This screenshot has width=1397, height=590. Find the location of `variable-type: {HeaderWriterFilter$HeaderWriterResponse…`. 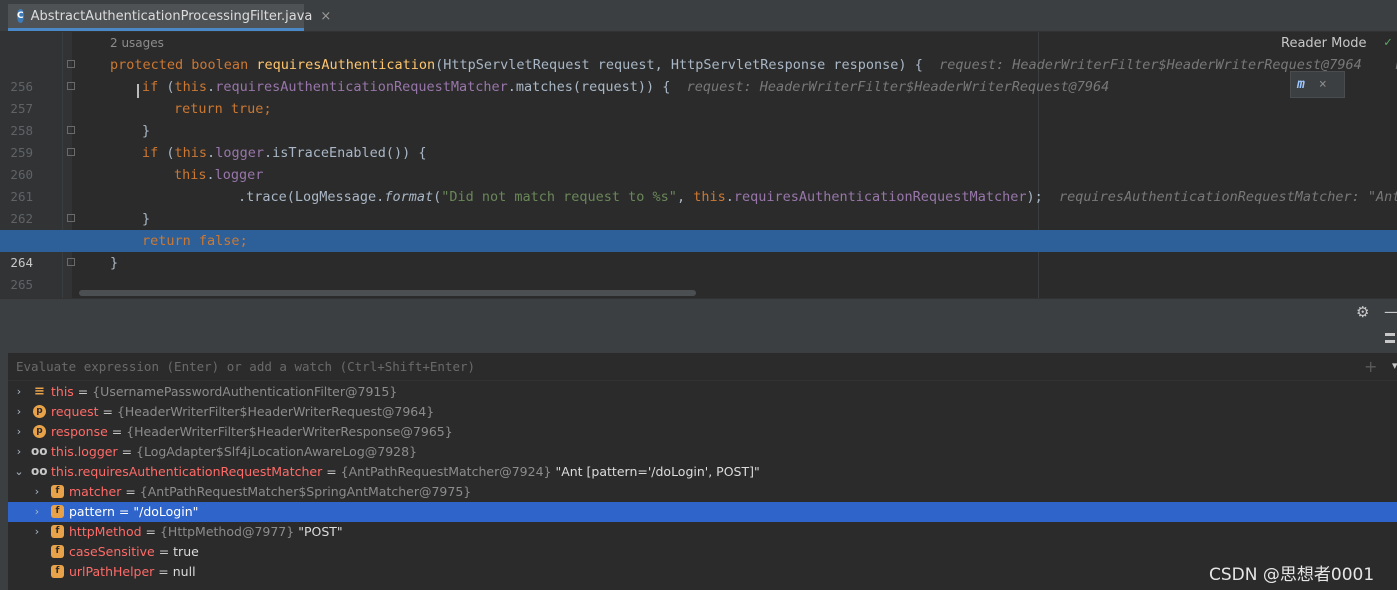

variable-type: {HeaderWriterFilter$HeaderWriterResponse… is located at coordinates (289, 431).